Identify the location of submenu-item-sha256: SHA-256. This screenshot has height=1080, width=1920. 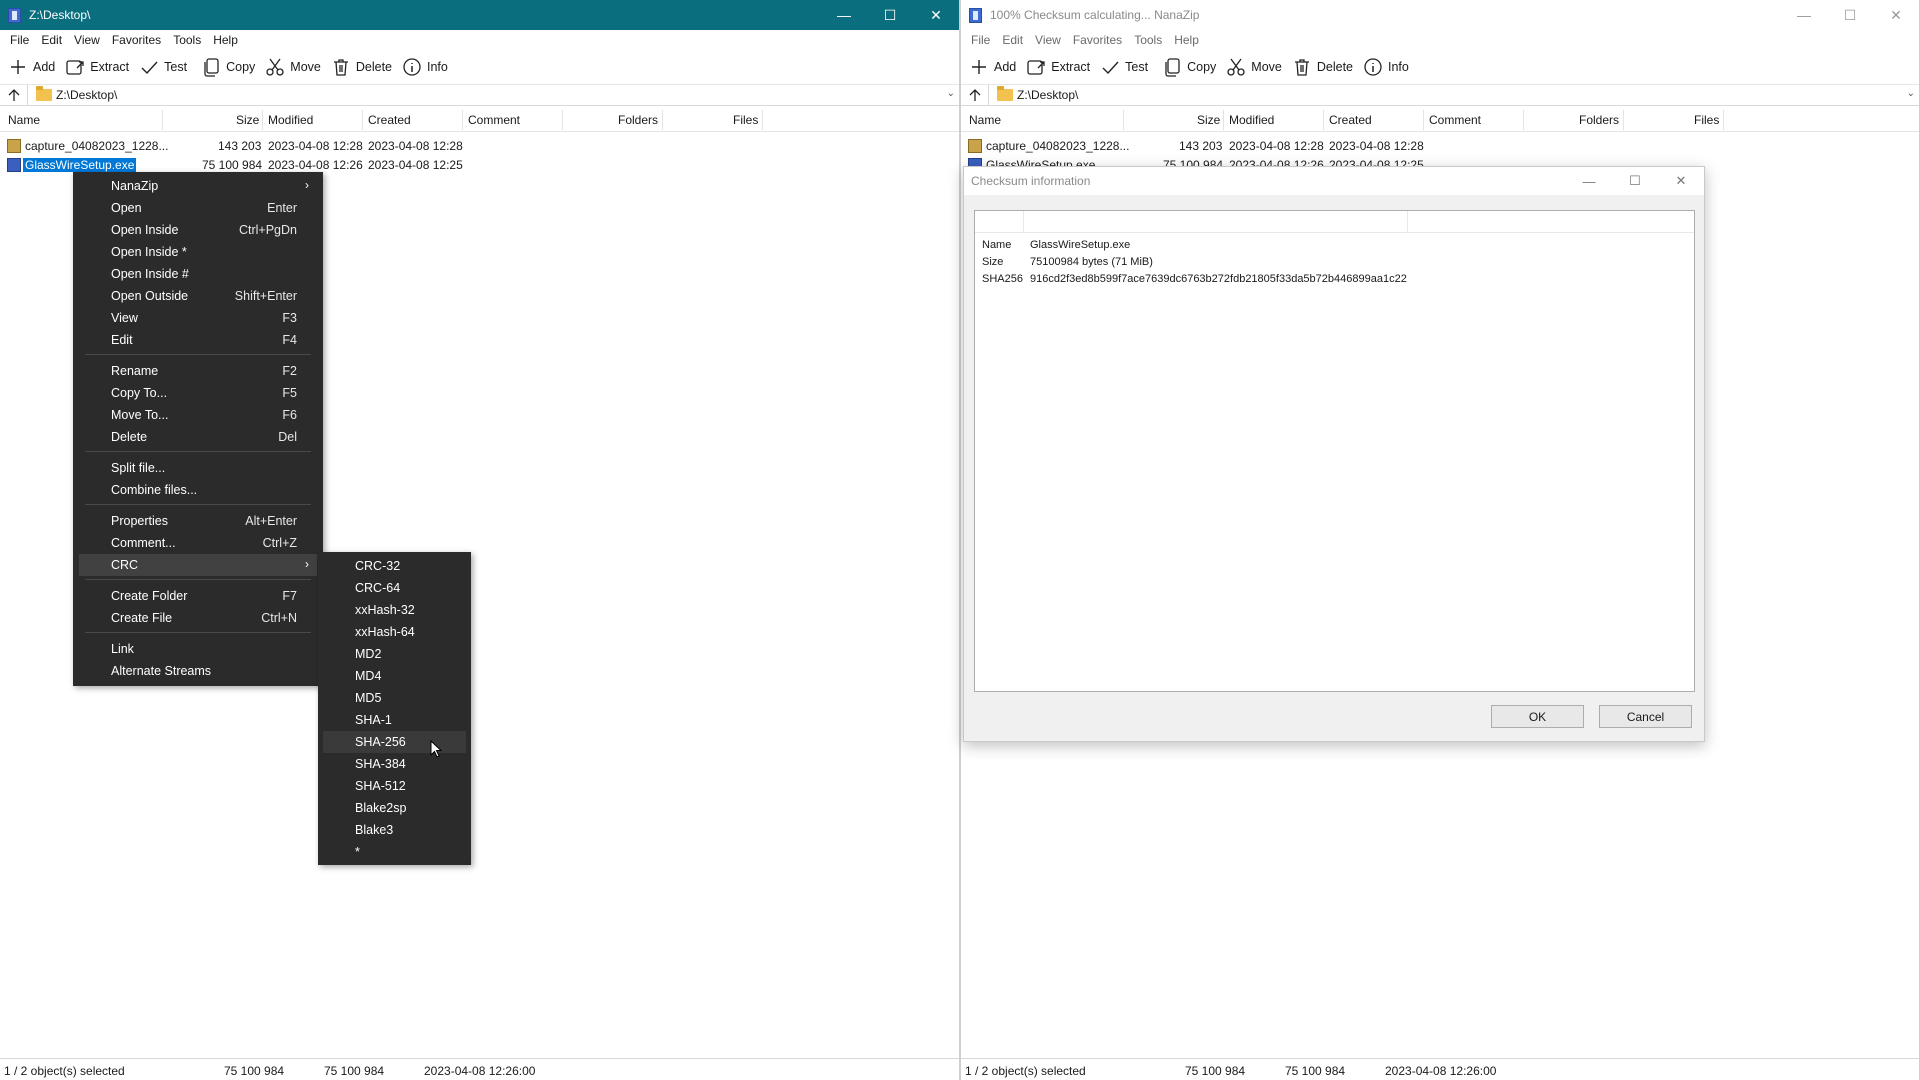
(394, 742).